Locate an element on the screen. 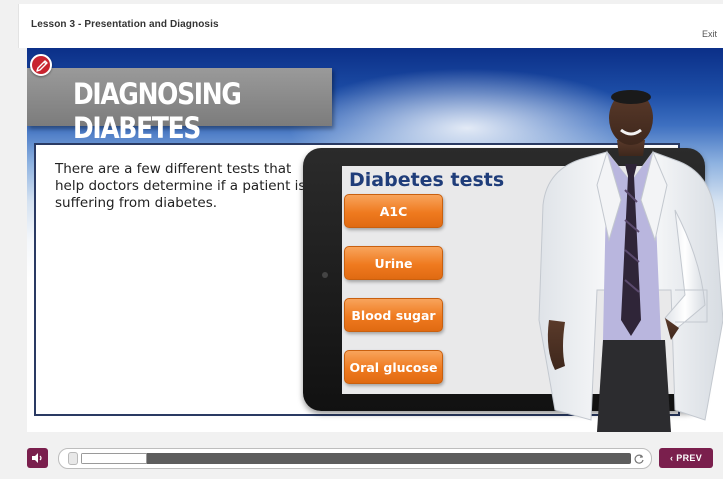  slide-title-banner: DIAGNOSING DIABETES is located at coordinates (179, 106).